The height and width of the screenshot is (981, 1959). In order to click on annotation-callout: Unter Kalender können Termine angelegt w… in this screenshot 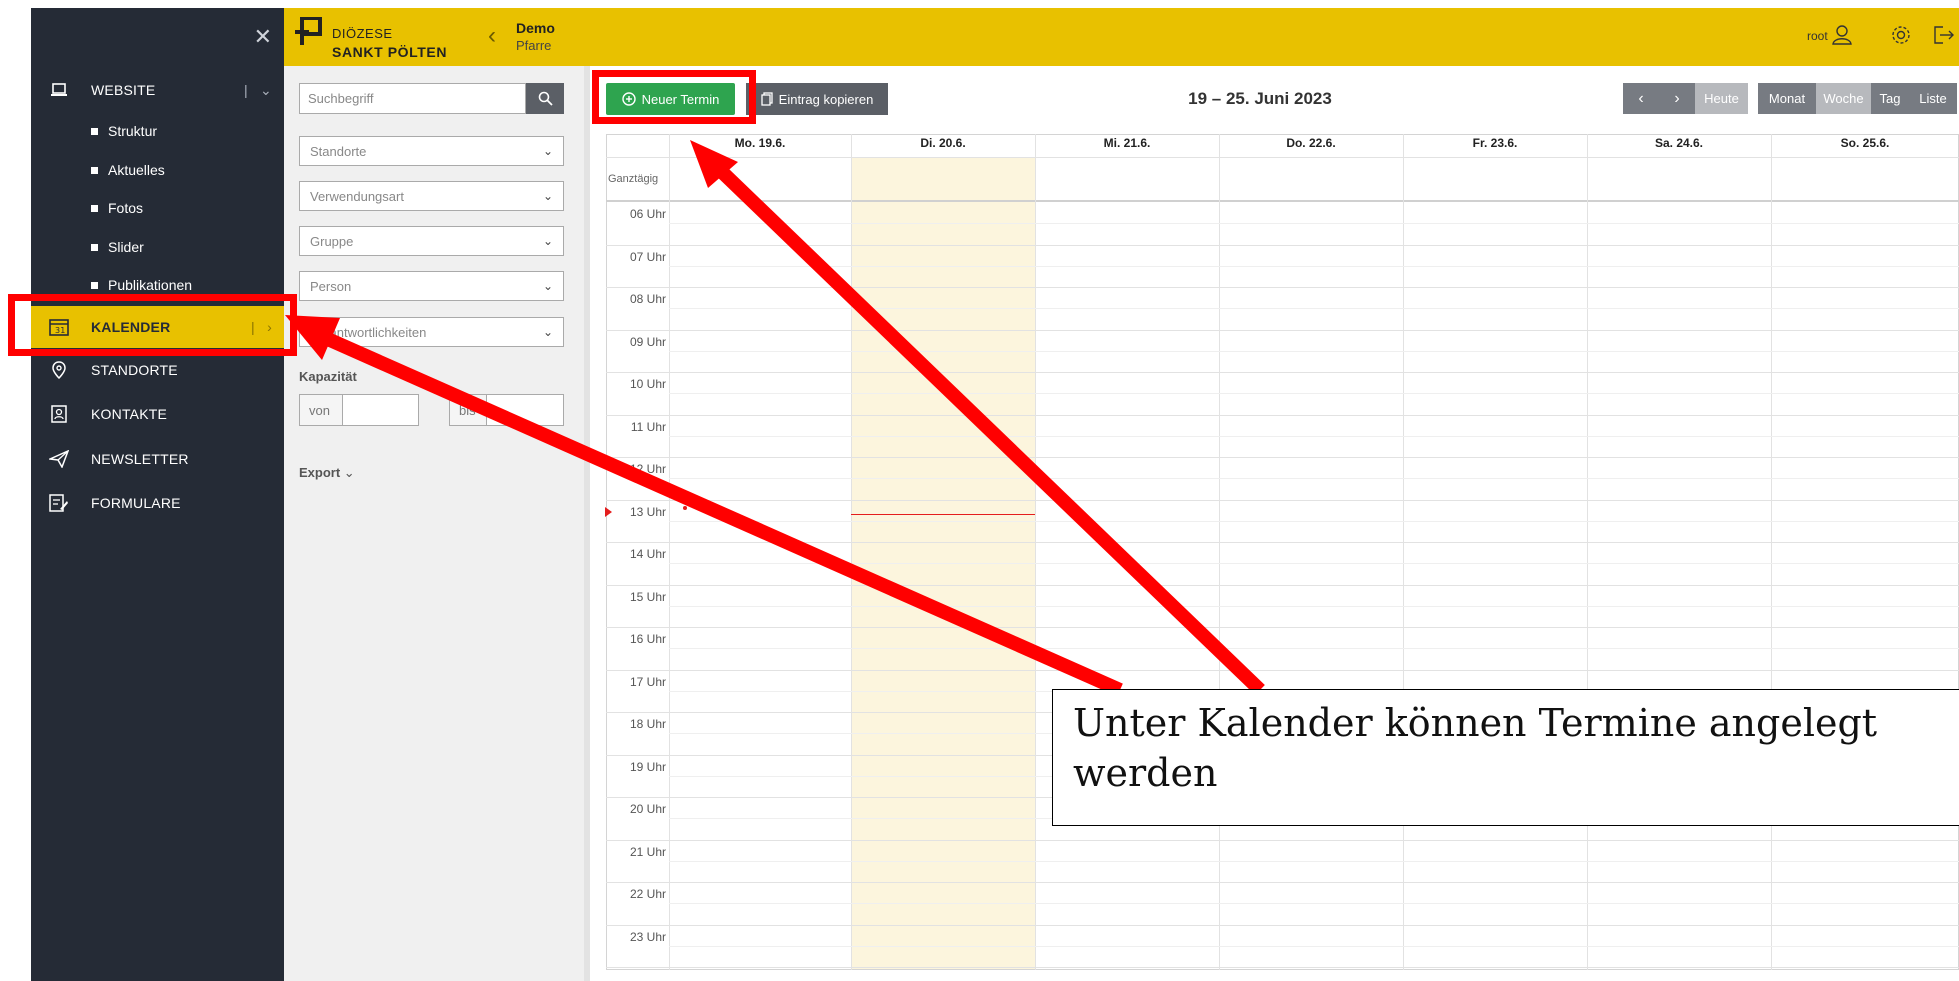, I will do `click(1505, 757)`.